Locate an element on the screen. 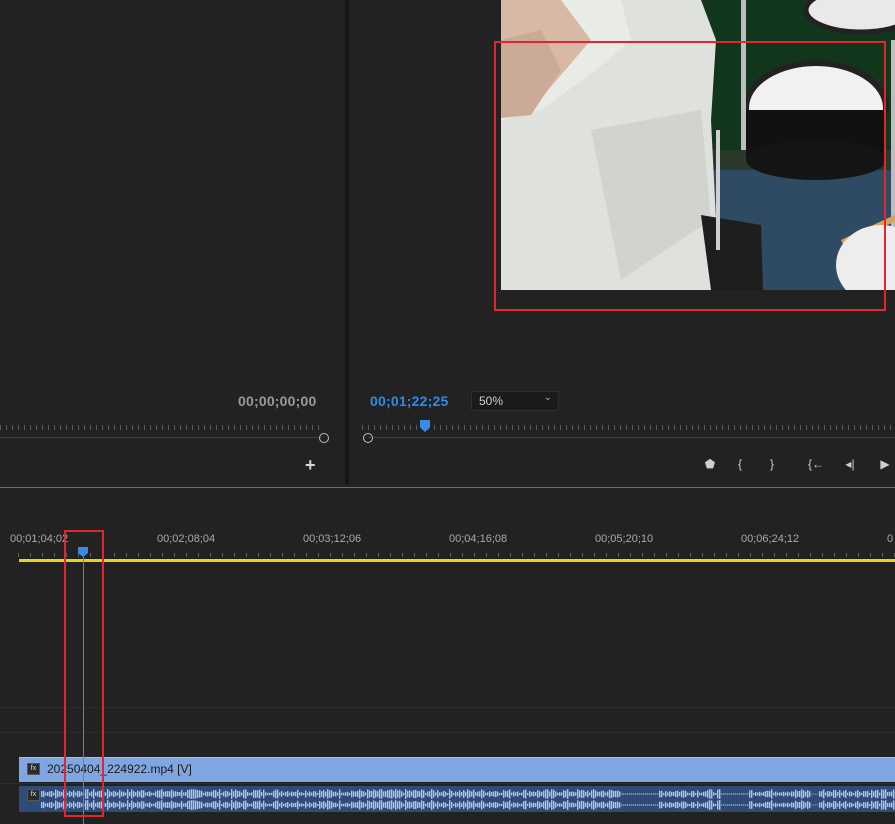 The height and width of the screenshot is (824, 895). work-area-bar is located at coordinates (457, 560).